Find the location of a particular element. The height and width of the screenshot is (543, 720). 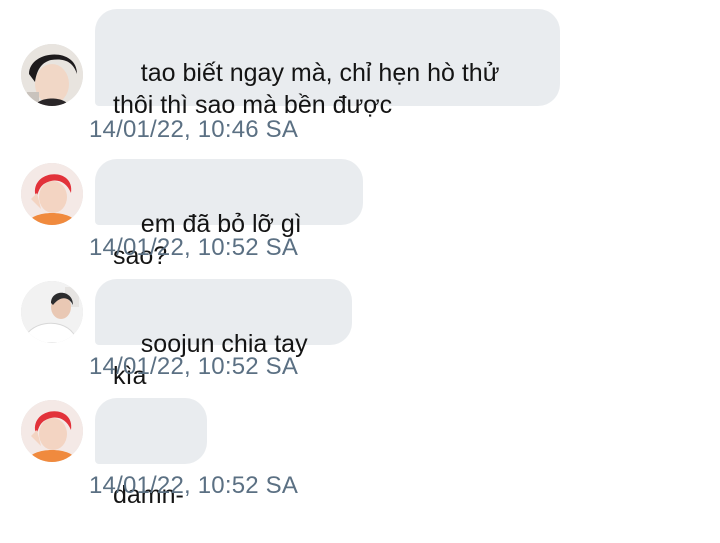

avatar-dark-hair-icon is located at coordinates (52, 75).